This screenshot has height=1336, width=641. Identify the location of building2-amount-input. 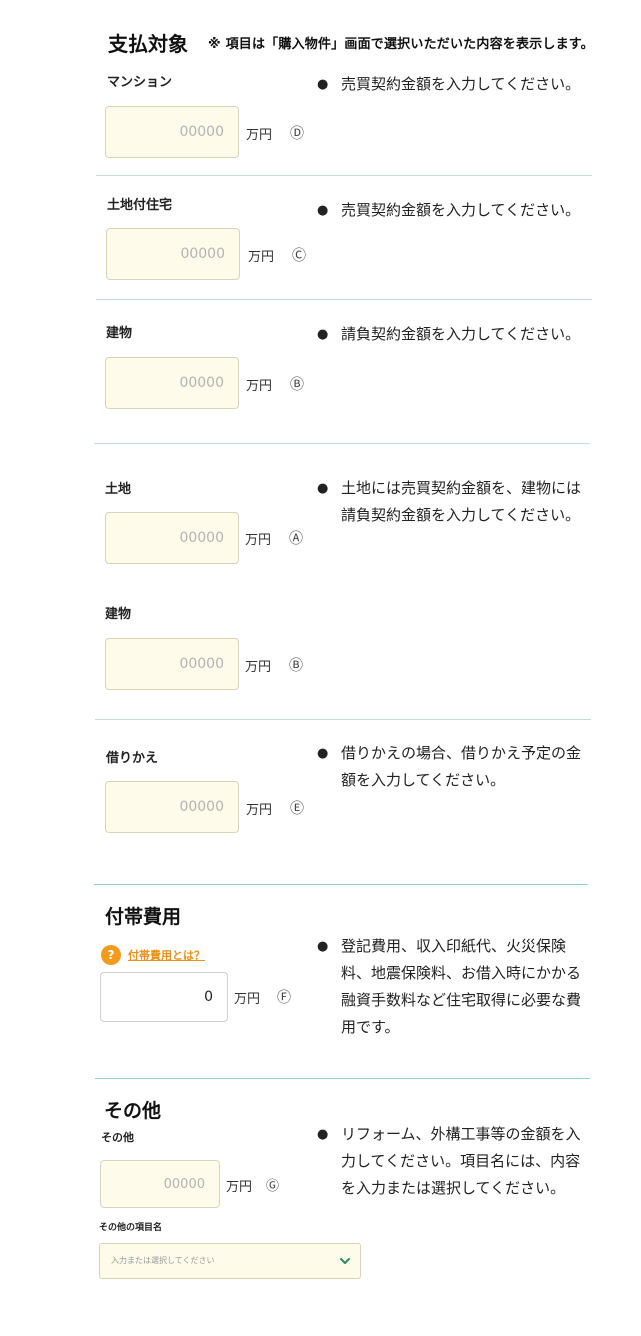
(172, 664).